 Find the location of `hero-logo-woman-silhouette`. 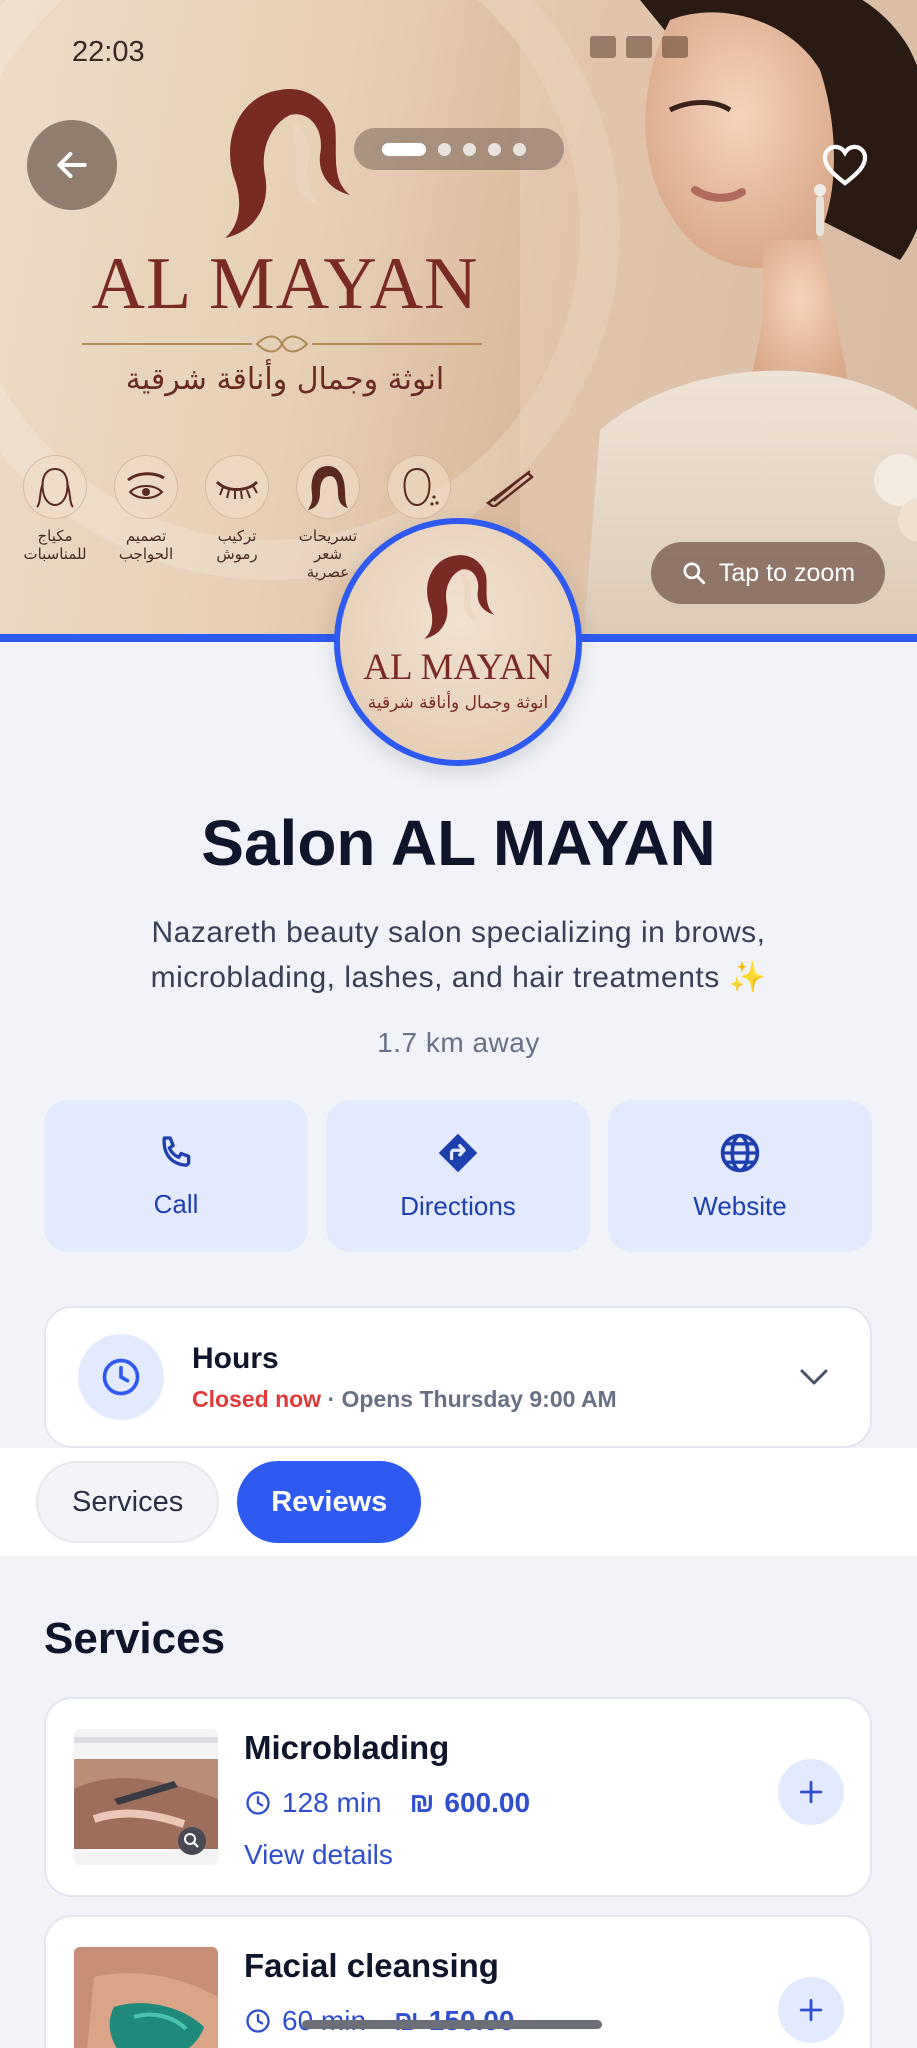

hero-logo-woman-silhouette is located at coordinates (287, 163).